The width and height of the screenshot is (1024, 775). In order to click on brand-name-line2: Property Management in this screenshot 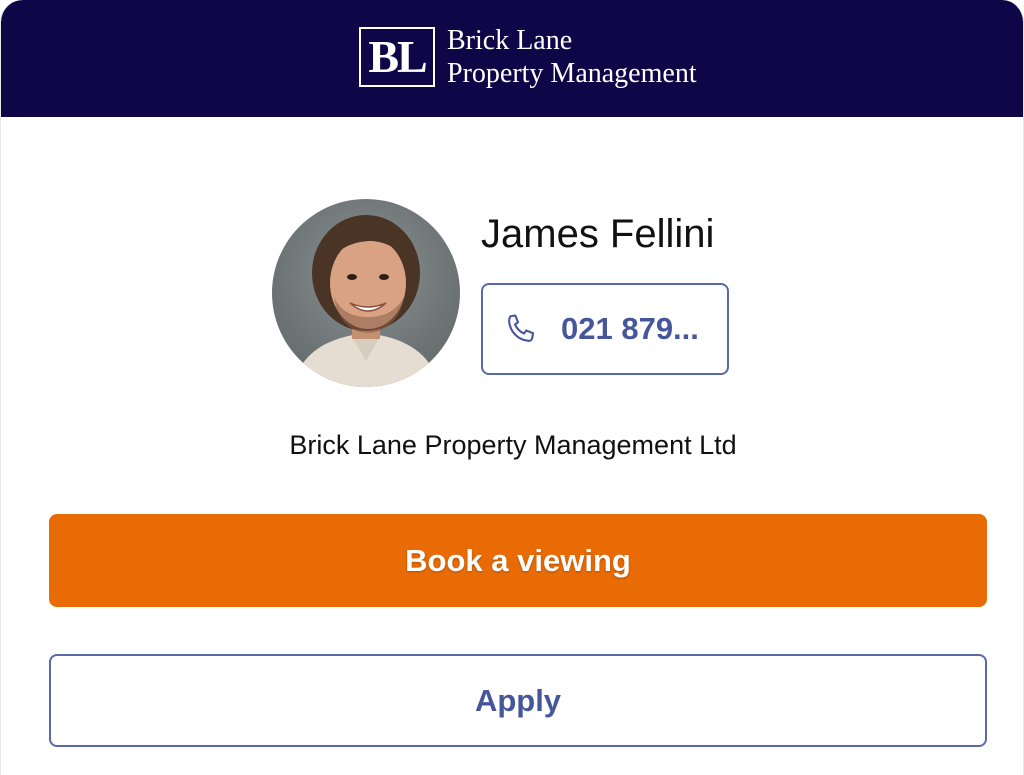, I will do `click(572, 73)`.